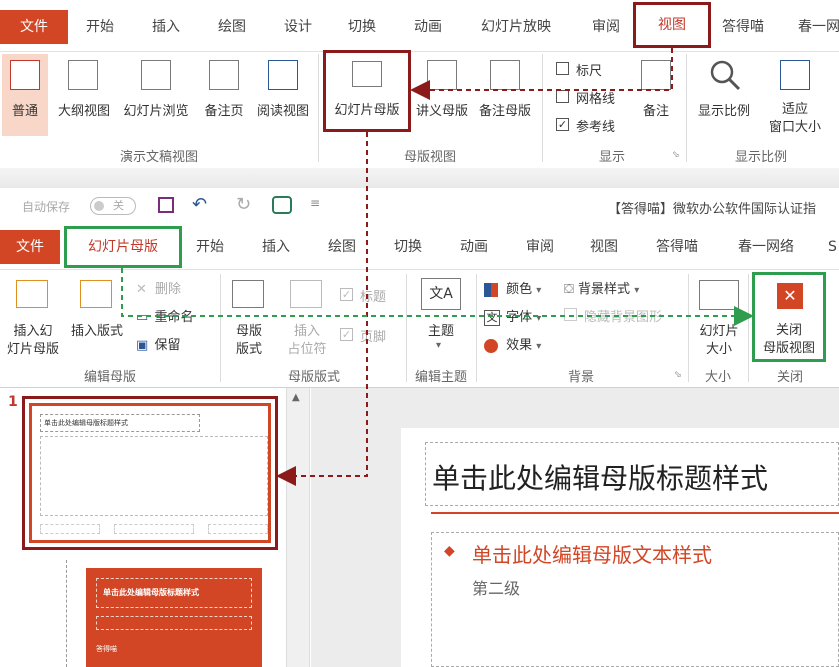 This screenshot has width=839, height=667. I want to click on arrow-master-to-thumbnail, so click(322, 309).